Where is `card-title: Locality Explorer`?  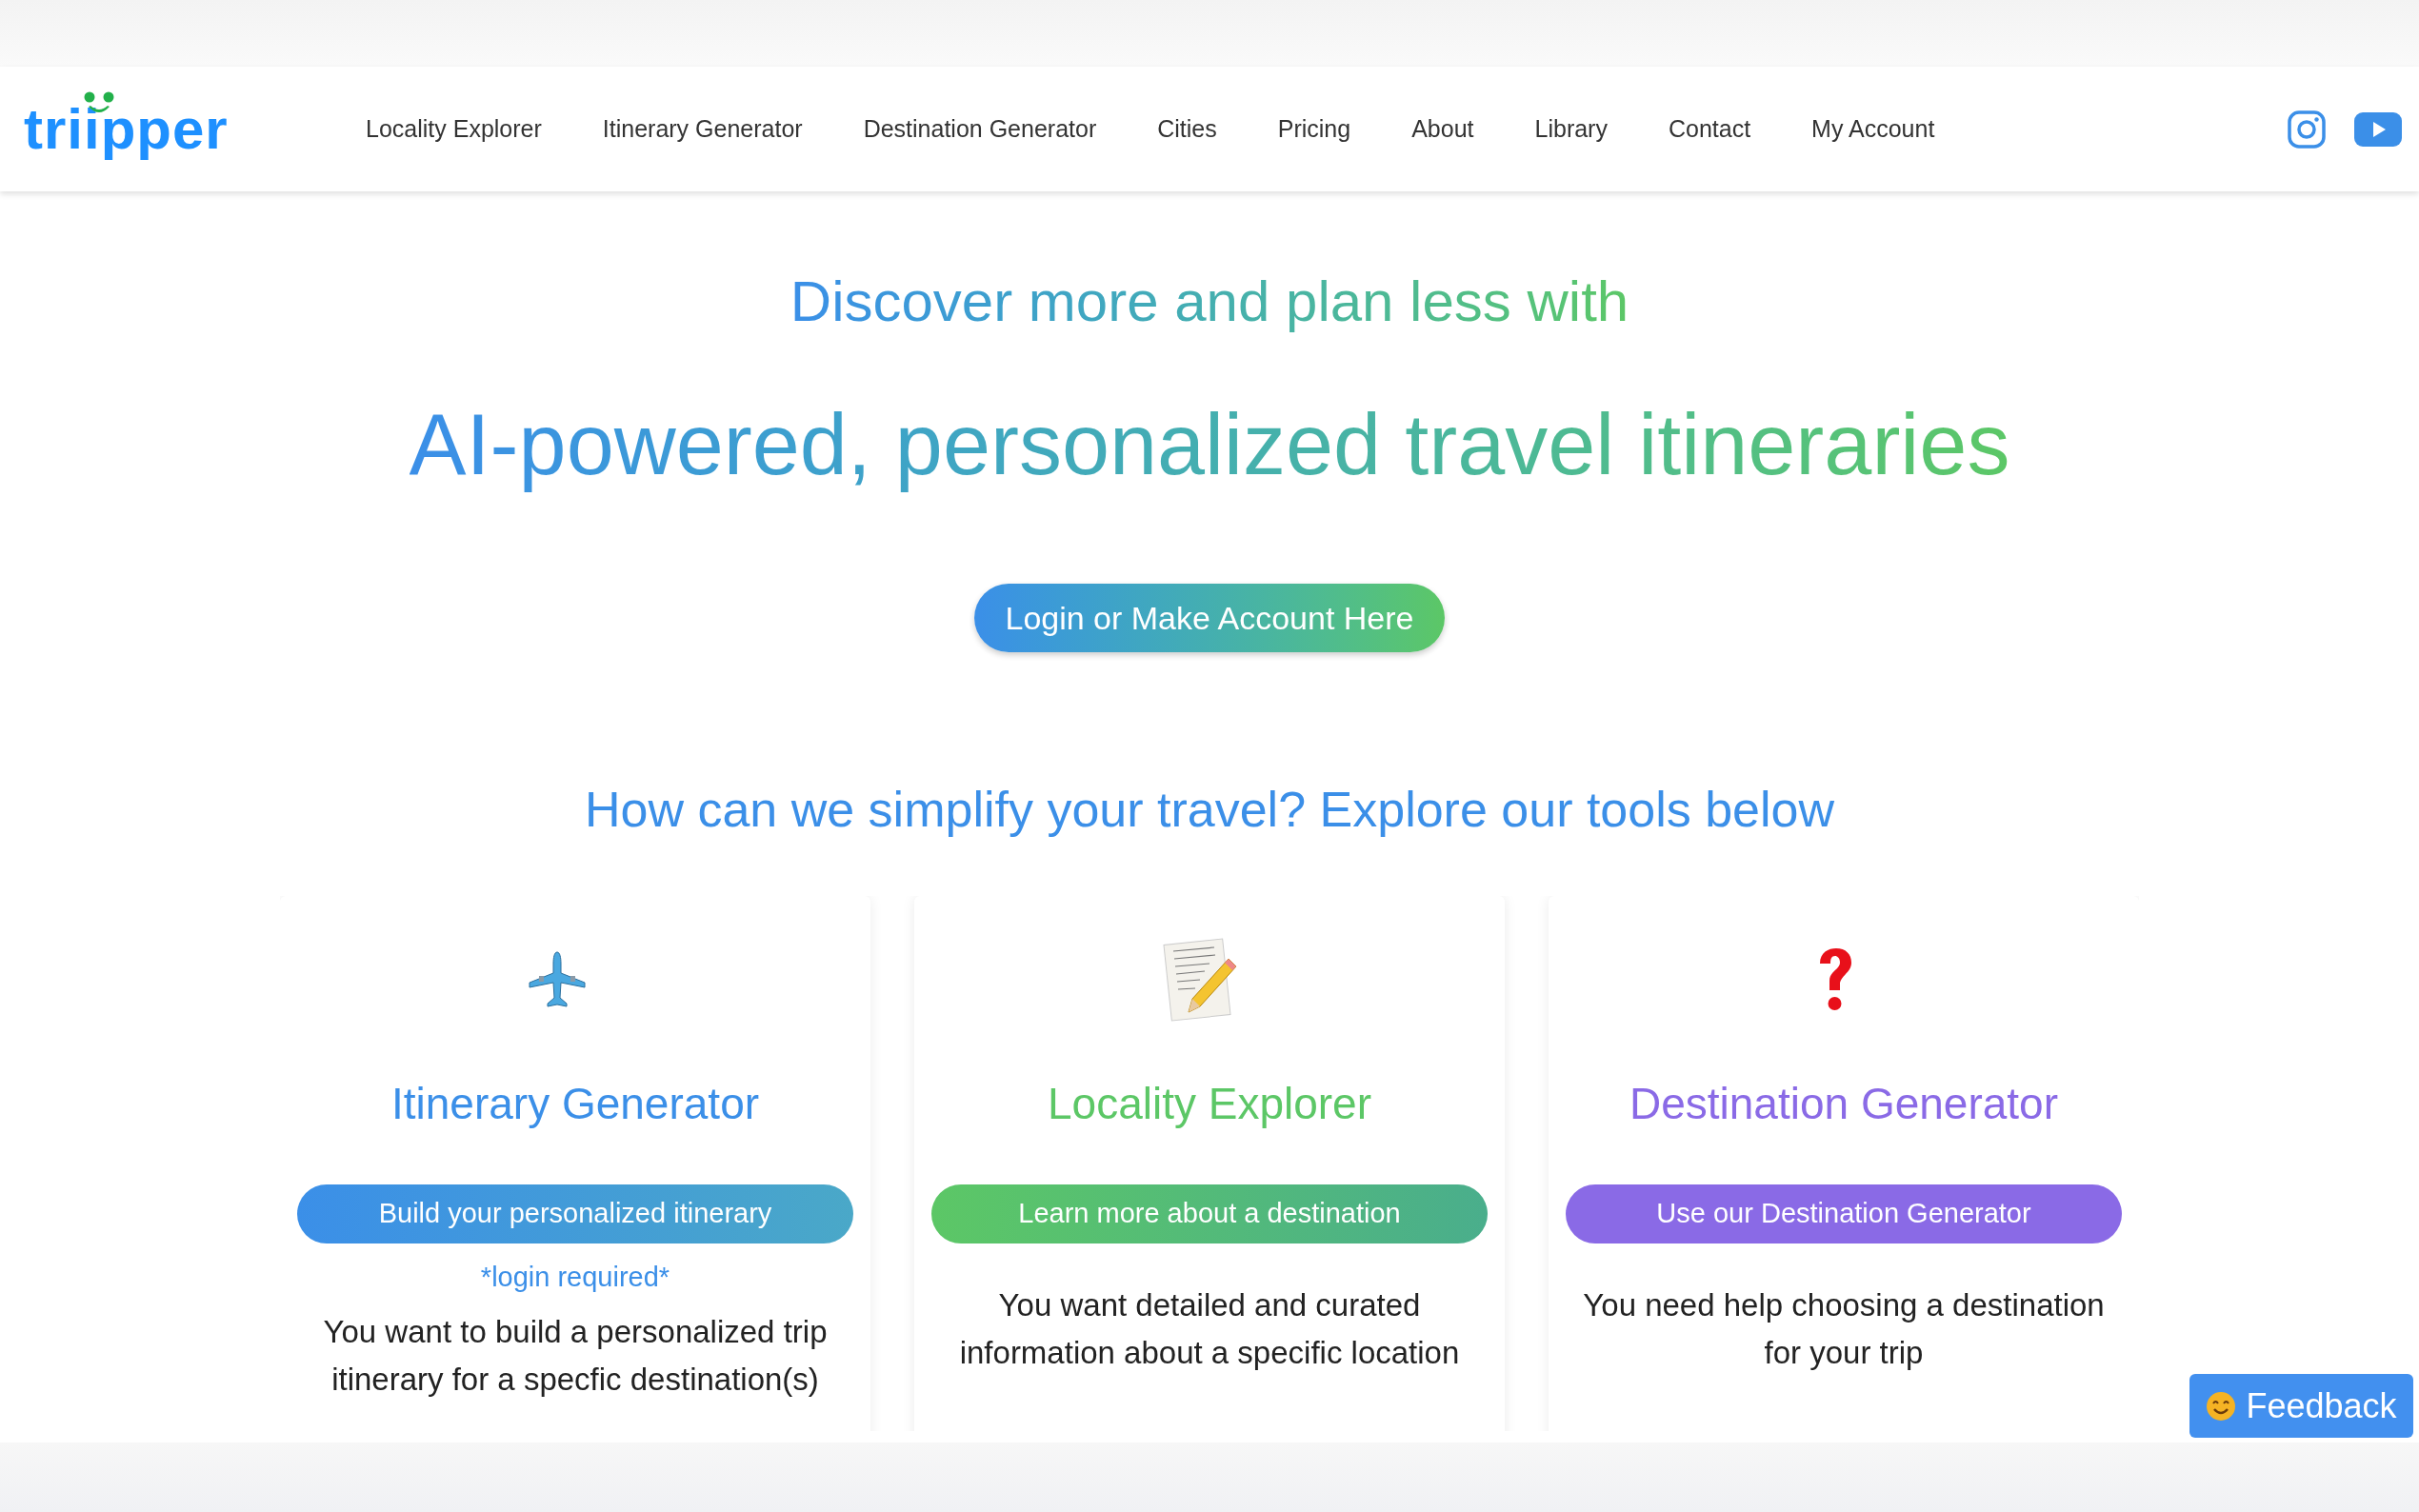 card-title: Locality Explorer is located at coordinates (1209, 1104).